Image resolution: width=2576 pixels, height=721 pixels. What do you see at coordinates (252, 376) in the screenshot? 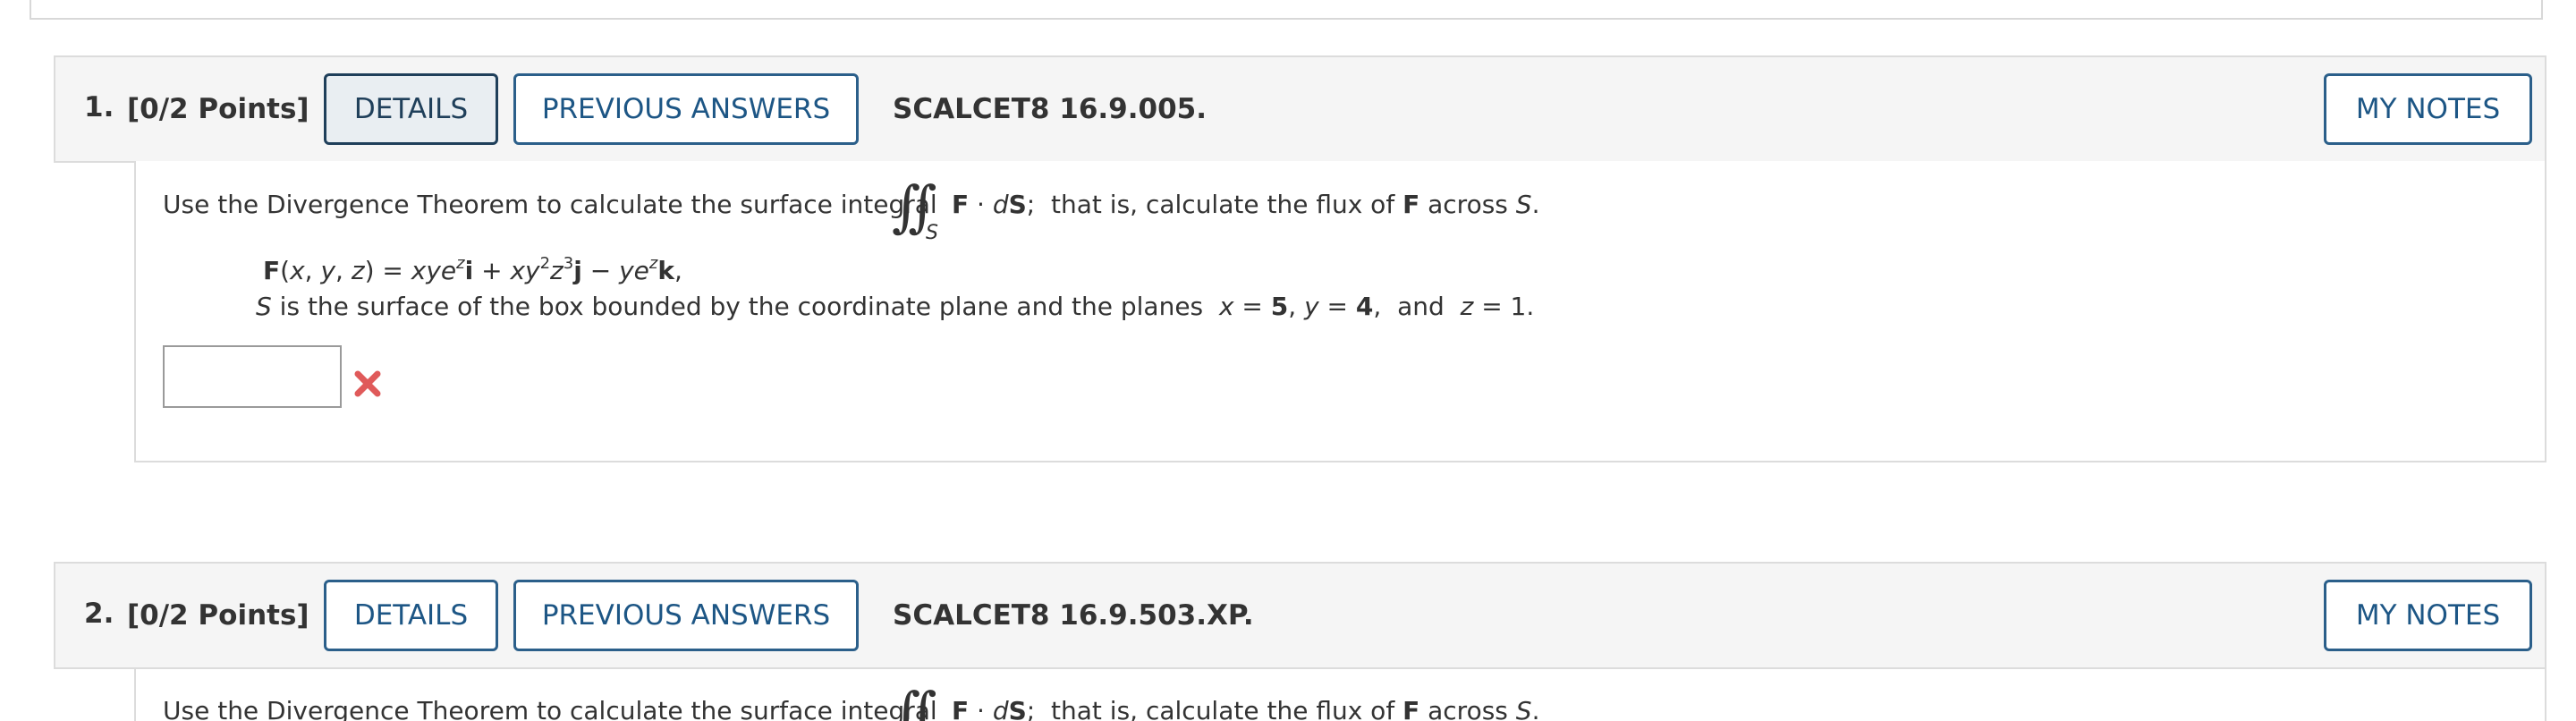
I see `answer-input` at bounding box center [252, 376].